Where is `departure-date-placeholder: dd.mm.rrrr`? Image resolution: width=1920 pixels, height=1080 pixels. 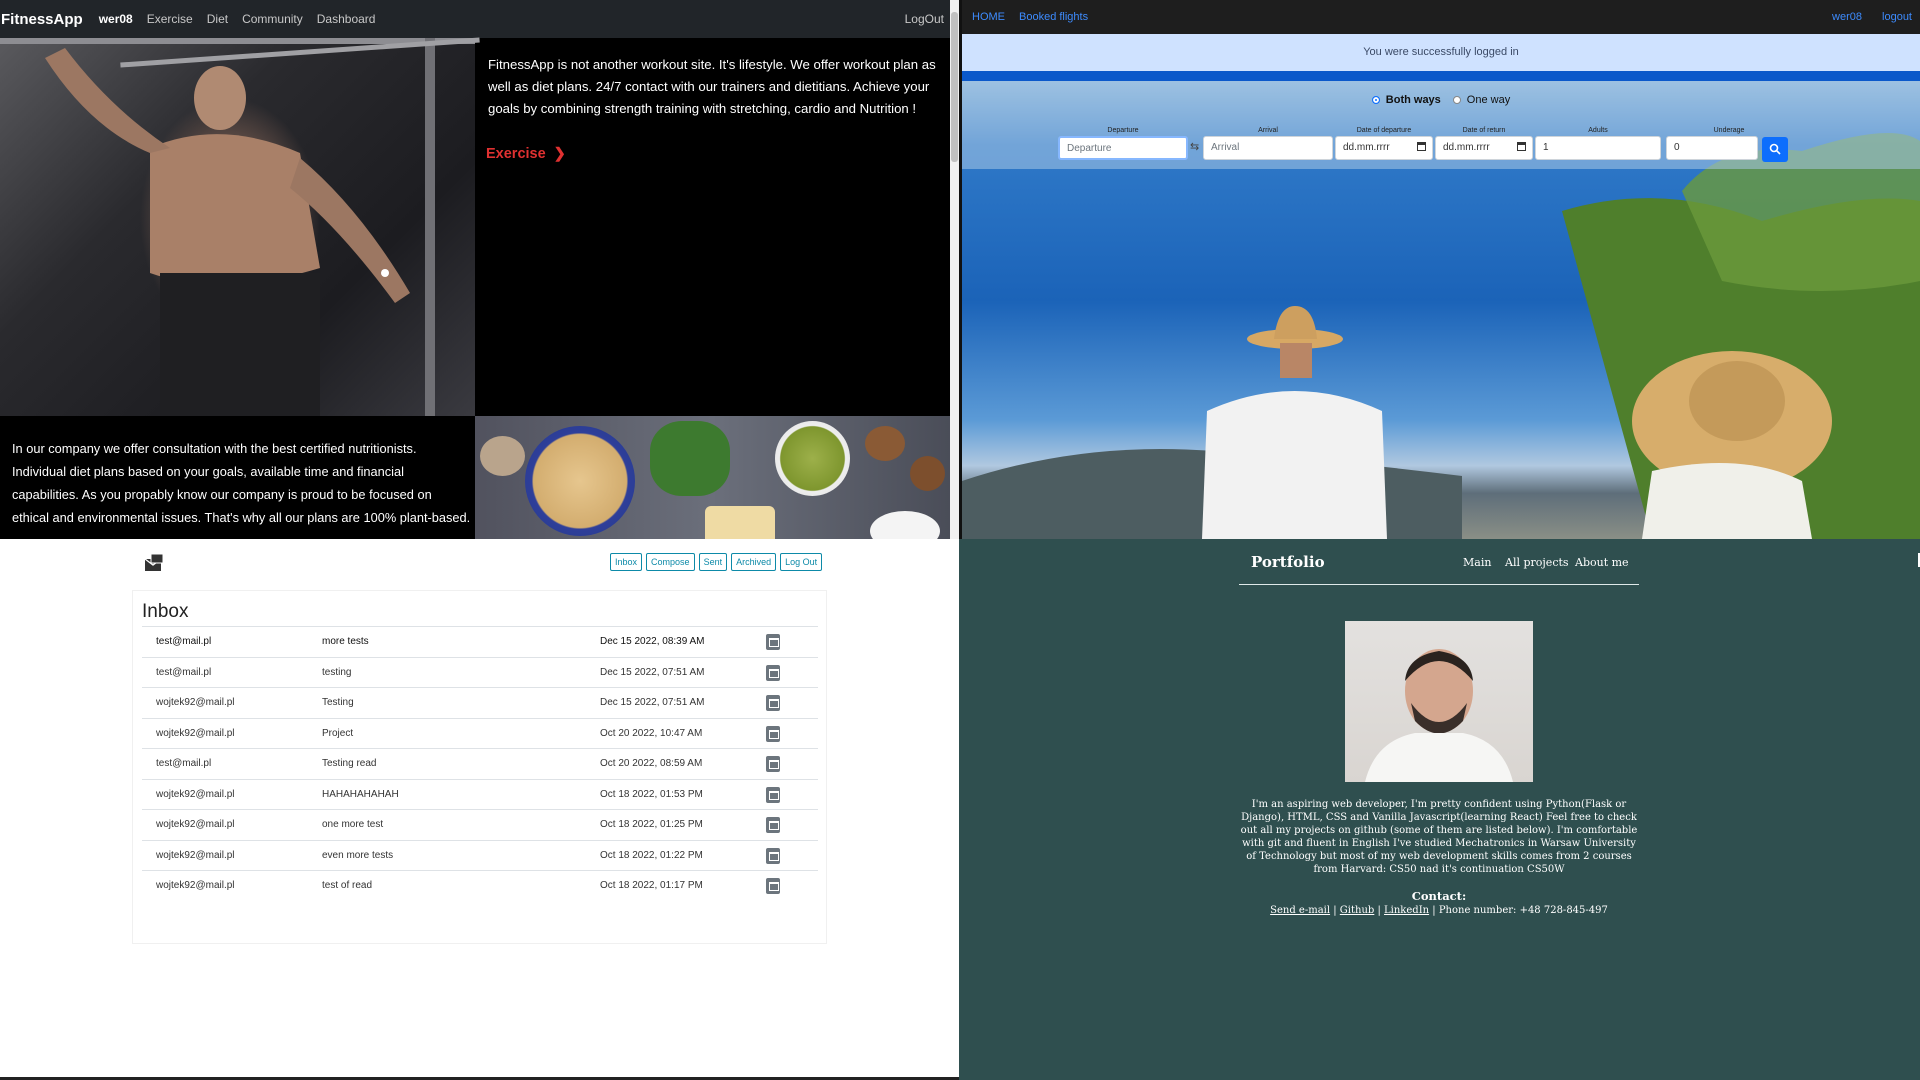 departure-date-placeholder: dd.mm.rrrr is located at coordinates (1366, 147).